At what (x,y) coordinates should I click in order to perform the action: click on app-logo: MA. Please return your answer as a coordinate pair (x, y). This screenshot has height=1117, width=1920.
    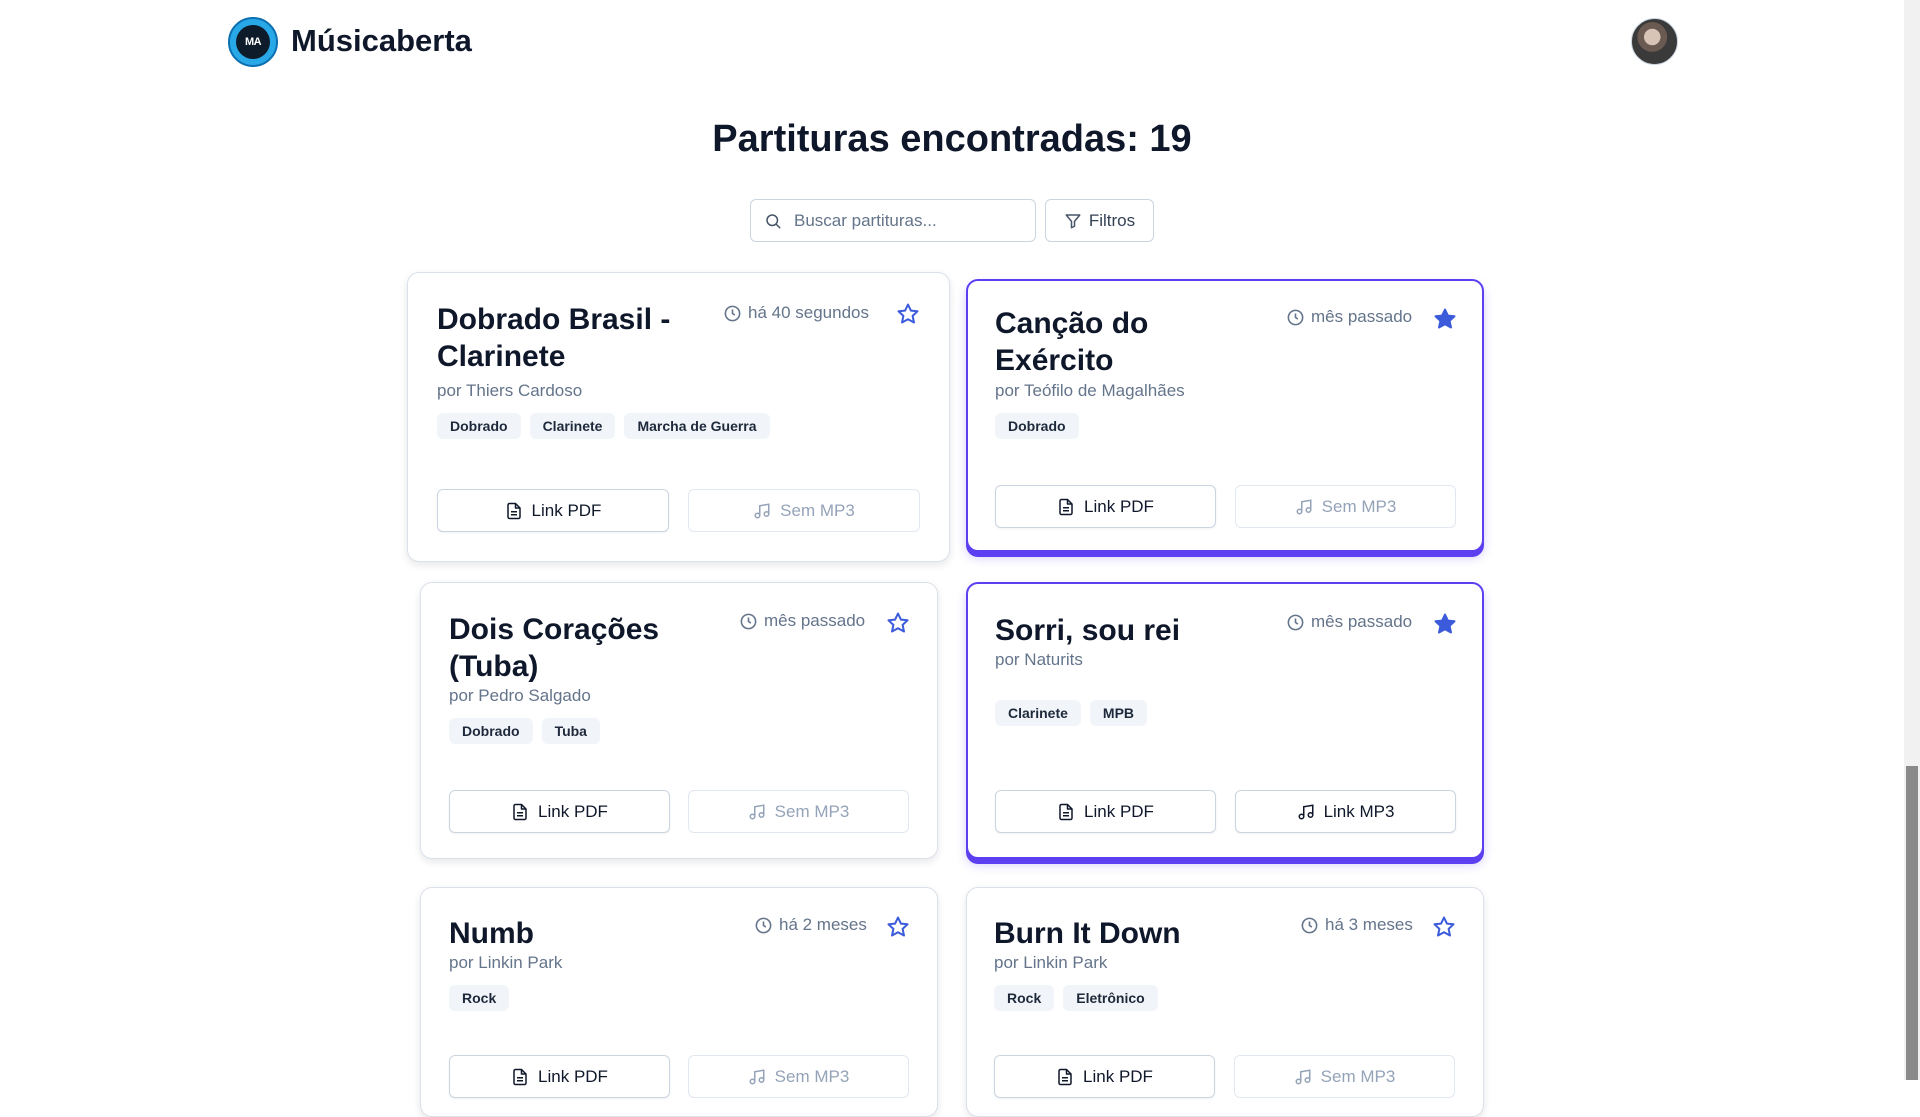
    Looking at the image, I should click on (253, 42).